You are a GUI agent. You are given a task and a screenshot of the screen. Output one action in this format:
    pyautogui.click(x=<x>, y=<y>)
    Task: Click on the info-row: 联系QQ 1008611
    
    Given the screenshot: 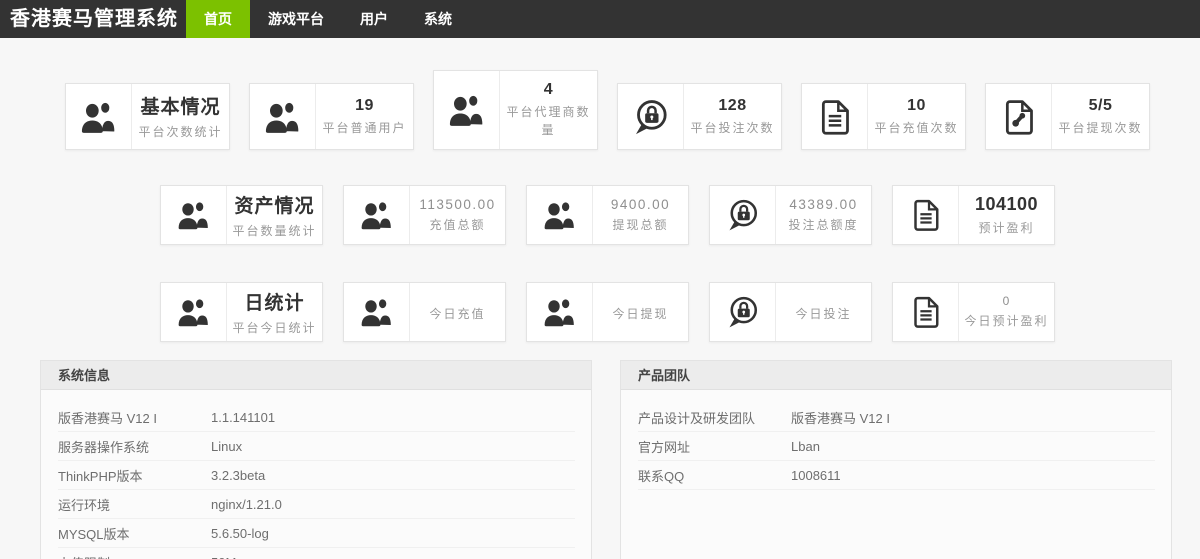 What is the action you would take?
    pyautogui.click(x=896, y=475)
    